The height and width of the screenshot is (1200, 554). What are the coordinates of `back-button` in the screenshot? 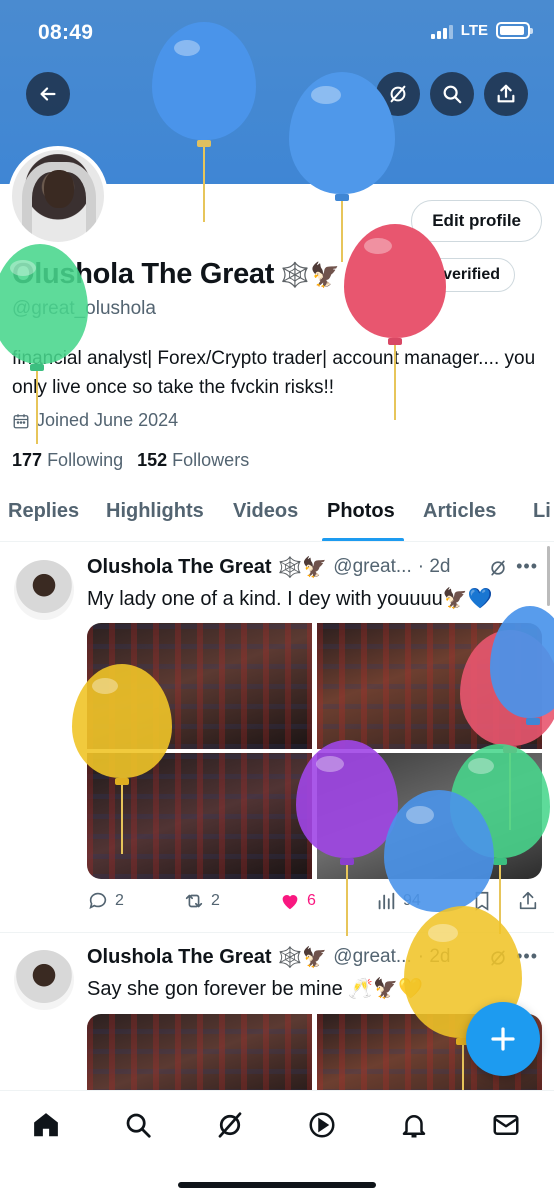 It's located at (48, 94).